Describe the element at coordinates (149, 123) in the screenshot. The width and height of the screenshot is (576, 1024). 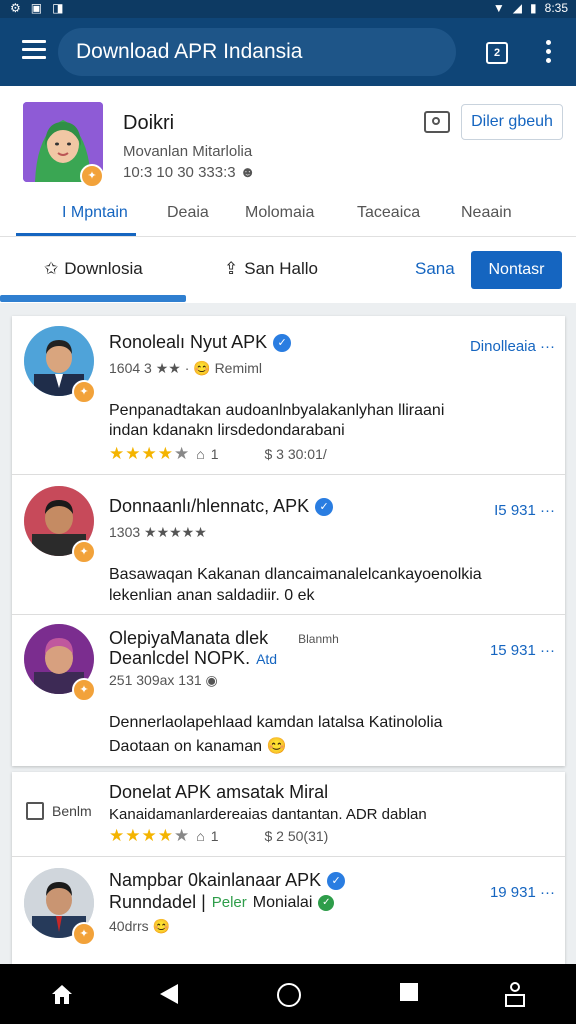
I see `profile-name: Doikri` at that location.